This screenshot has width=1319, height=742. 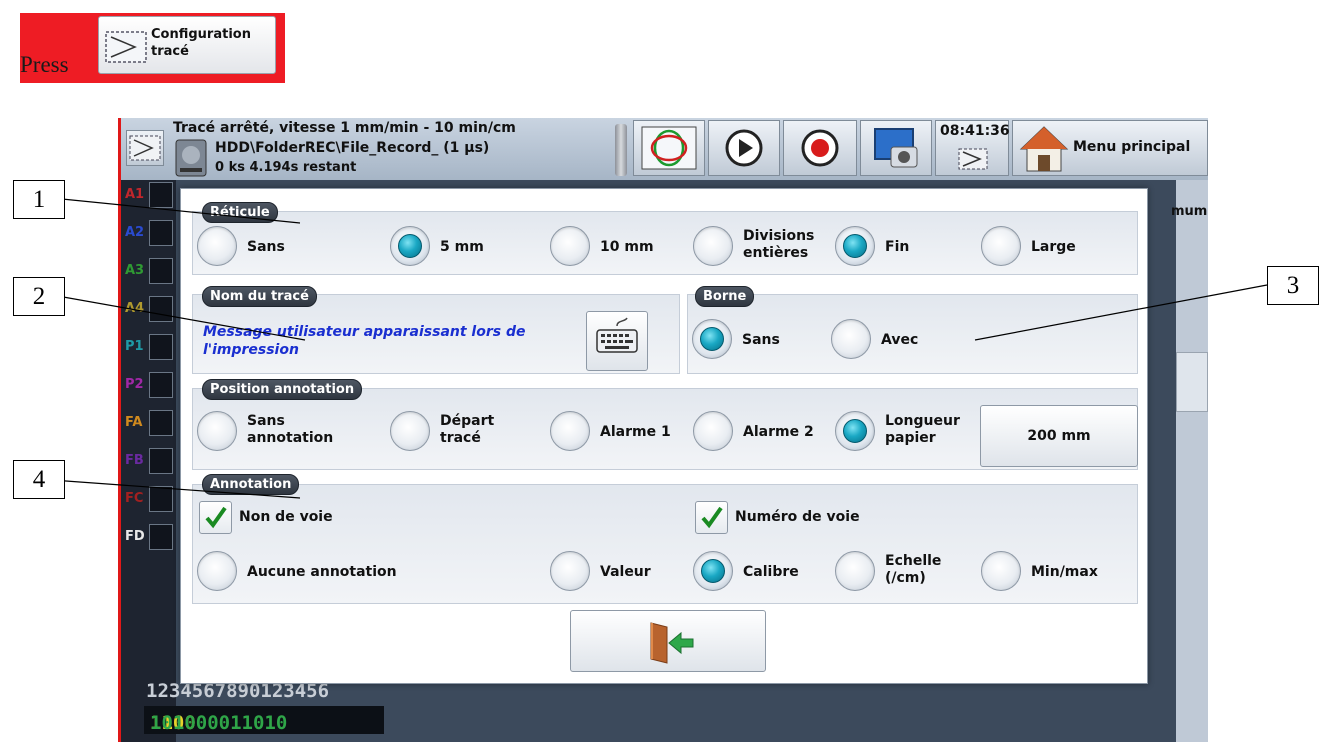 What do you see at coordinates (39, 479) in the screenshot?
I see `callout-4: 4` at bounding box center [39, 479].